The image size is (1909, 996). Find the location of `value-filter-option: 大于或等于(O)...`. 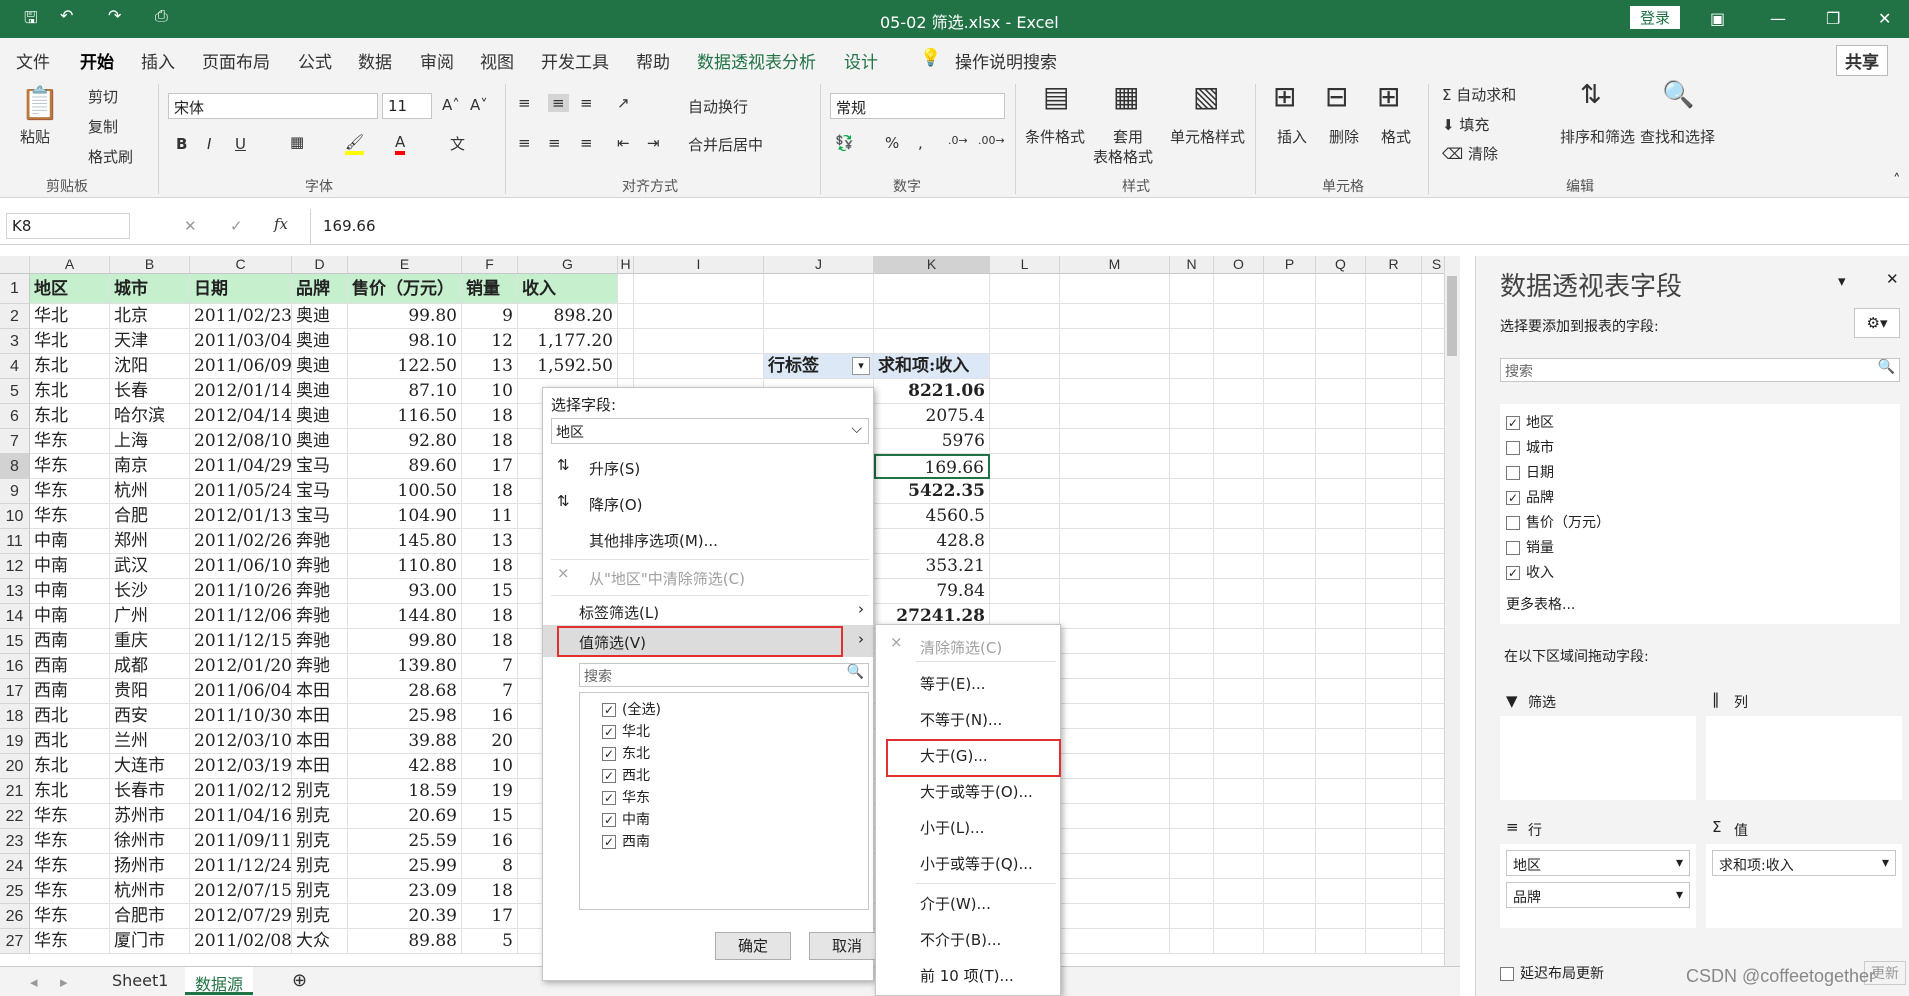

value-filter-option: 大于或等于(O)... is located at coordinates (976, 791).